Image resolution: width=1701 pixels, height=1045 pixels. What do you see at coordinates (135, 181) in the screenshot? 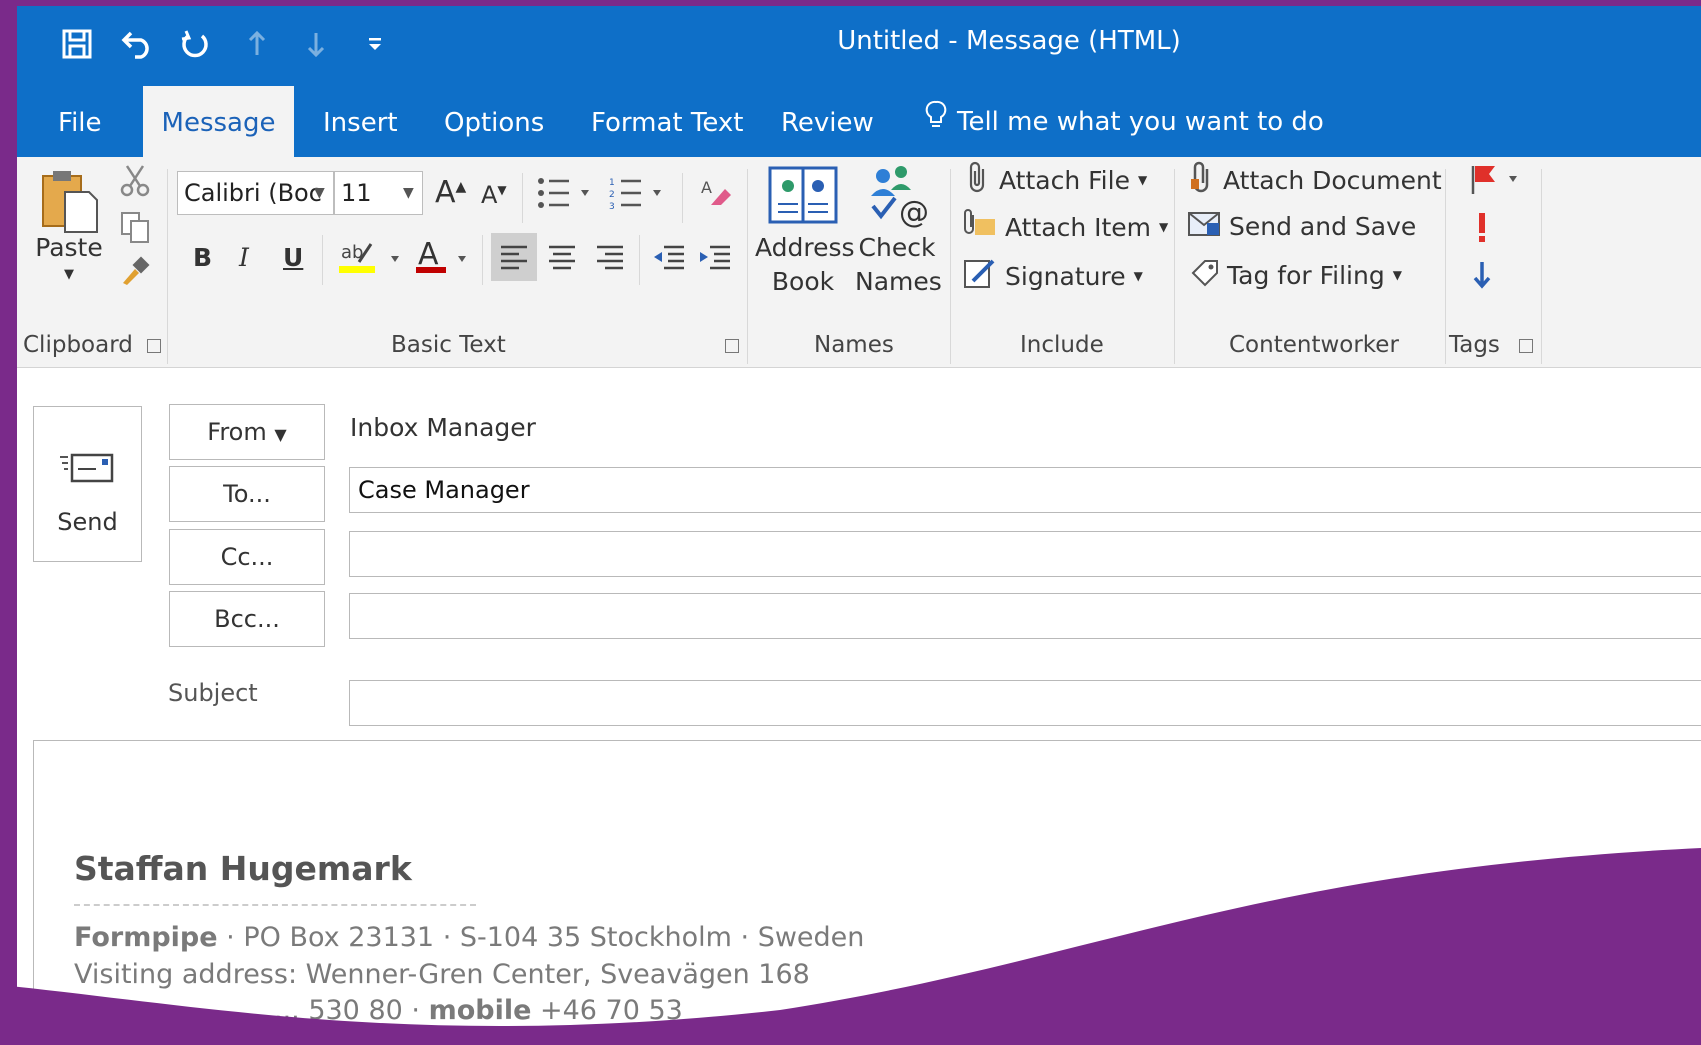
I see `cut-icon` at bounding box center [135, 181].